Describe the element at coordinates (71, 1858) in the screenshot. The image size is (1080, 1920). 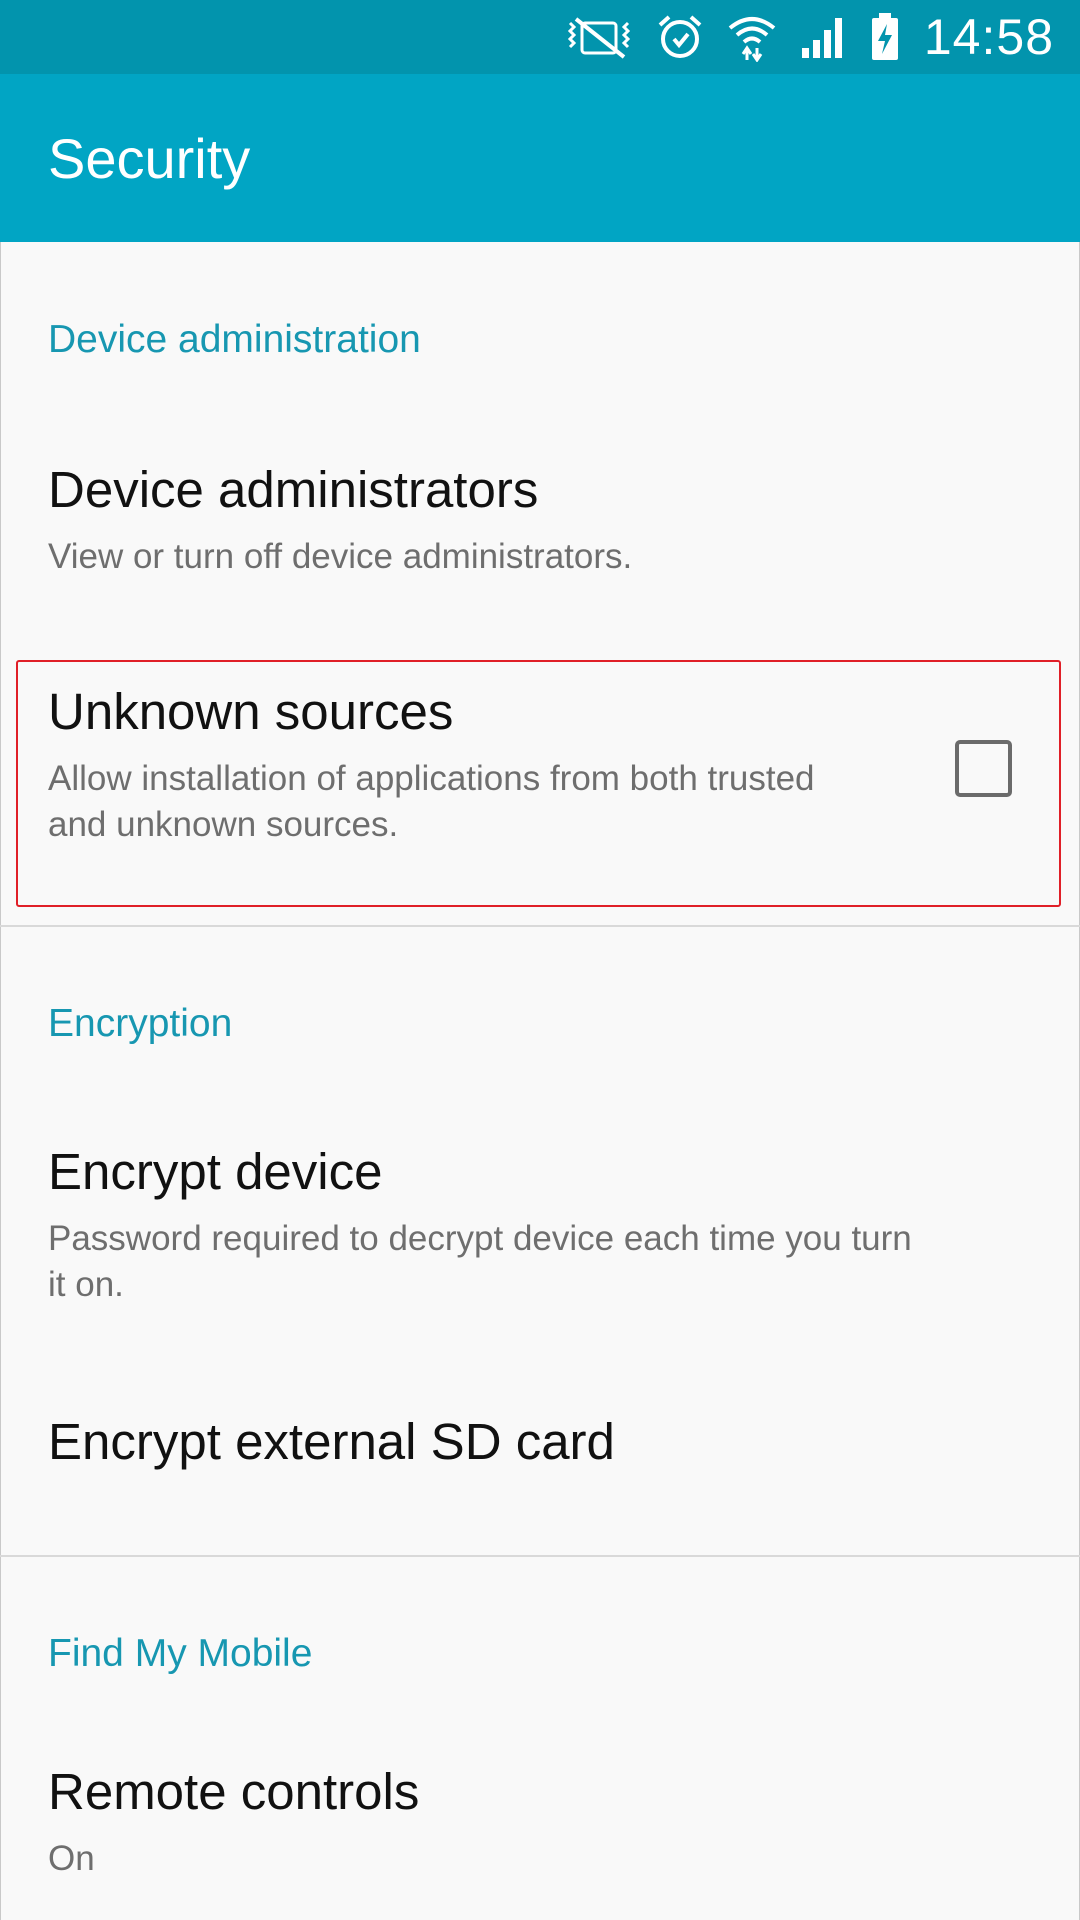
I see `item-summary: On` at that location.